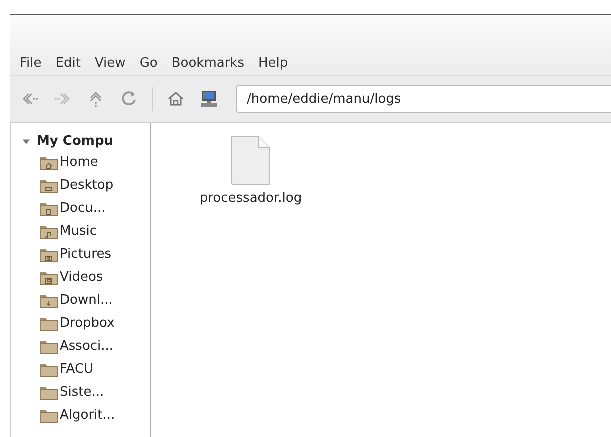 This screenshot has width=611, height=437. What do you see at coordinates (251, 198) in the screenshot?
I see `file-name: processador.log` at bounding box center [251, 198].